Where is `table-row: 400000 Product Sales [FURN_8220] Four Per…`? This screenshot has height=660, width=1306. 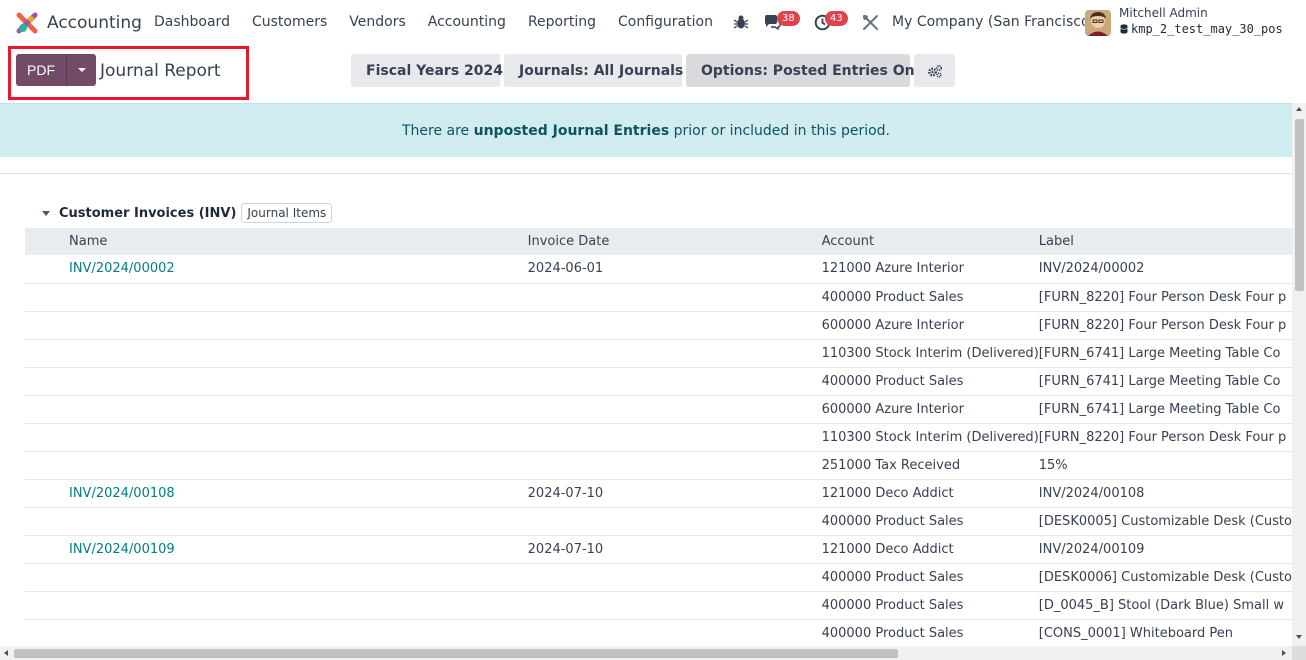
table-row: 400000 Product Sales [FURN_8220] Four Per… is located at coordinates (658, 297).